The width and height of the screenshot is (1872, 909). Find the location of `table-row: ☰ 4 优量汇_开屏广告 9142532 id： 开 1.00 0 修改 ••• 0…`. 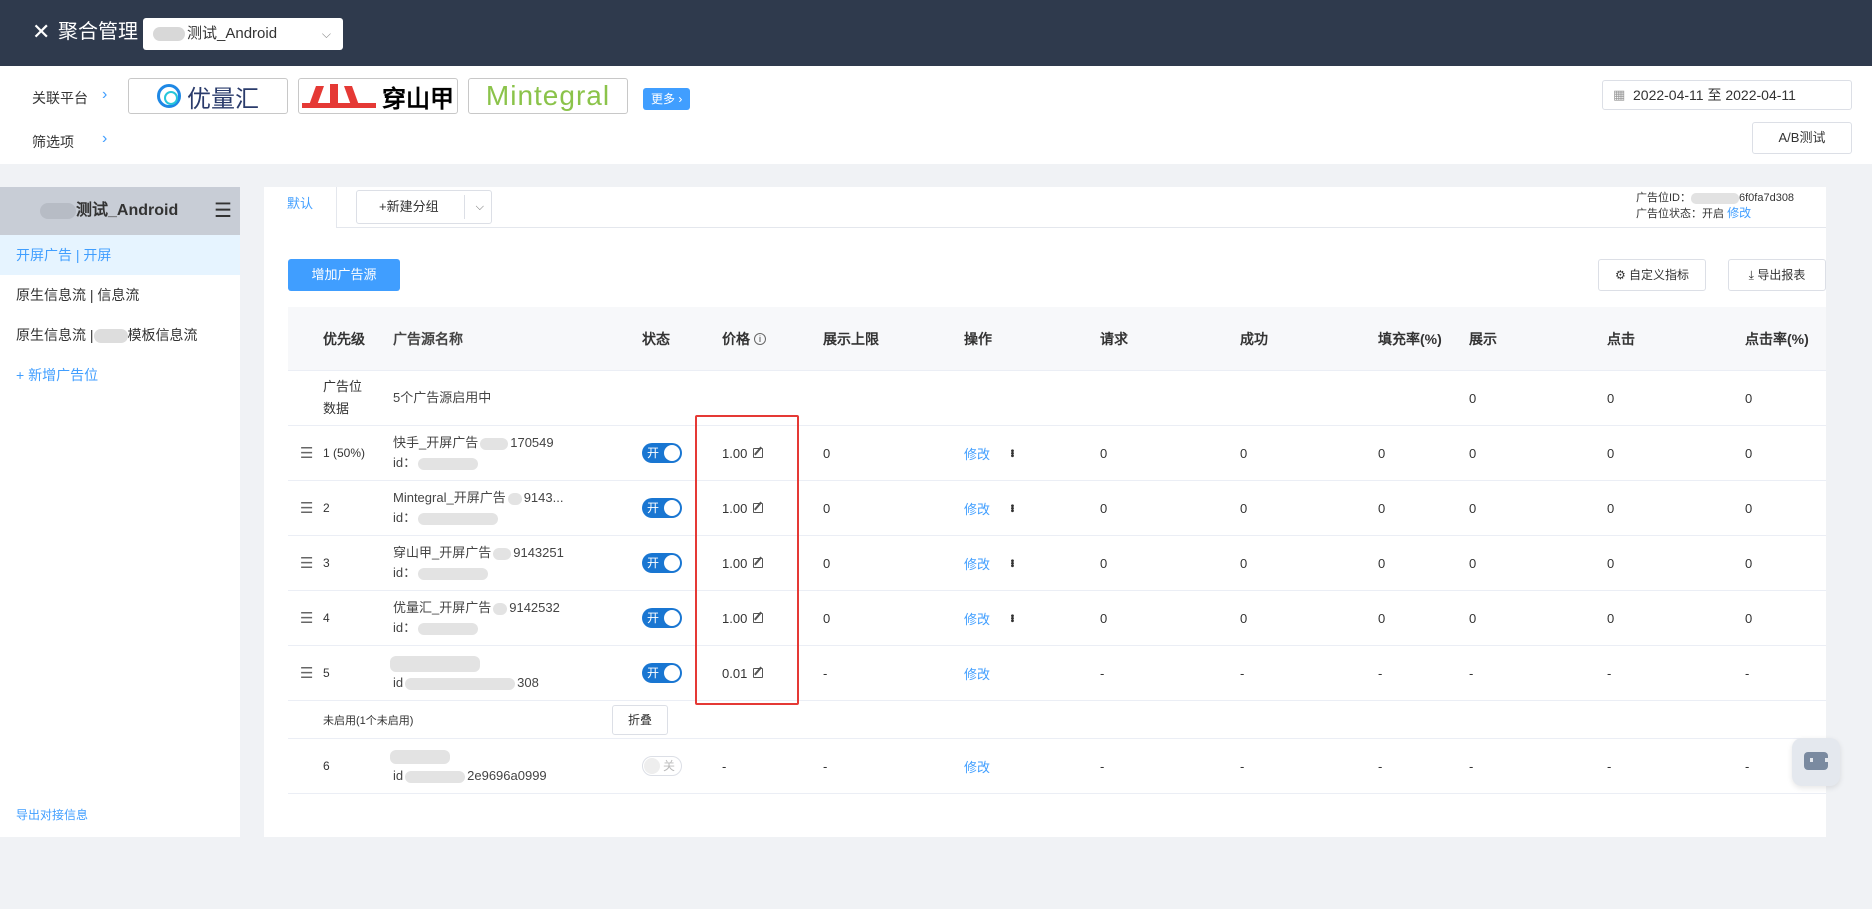

table-row: ☰ 4 优量汇_开屏广告 9142532 id： 开 1.00 0 修改 ••• 0… is located at coordinates (1057, 618).